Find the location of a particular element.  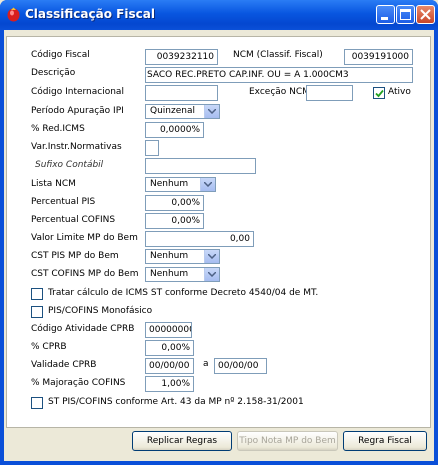

cprb-label: % CPRB is located at coordinates (49, 347).